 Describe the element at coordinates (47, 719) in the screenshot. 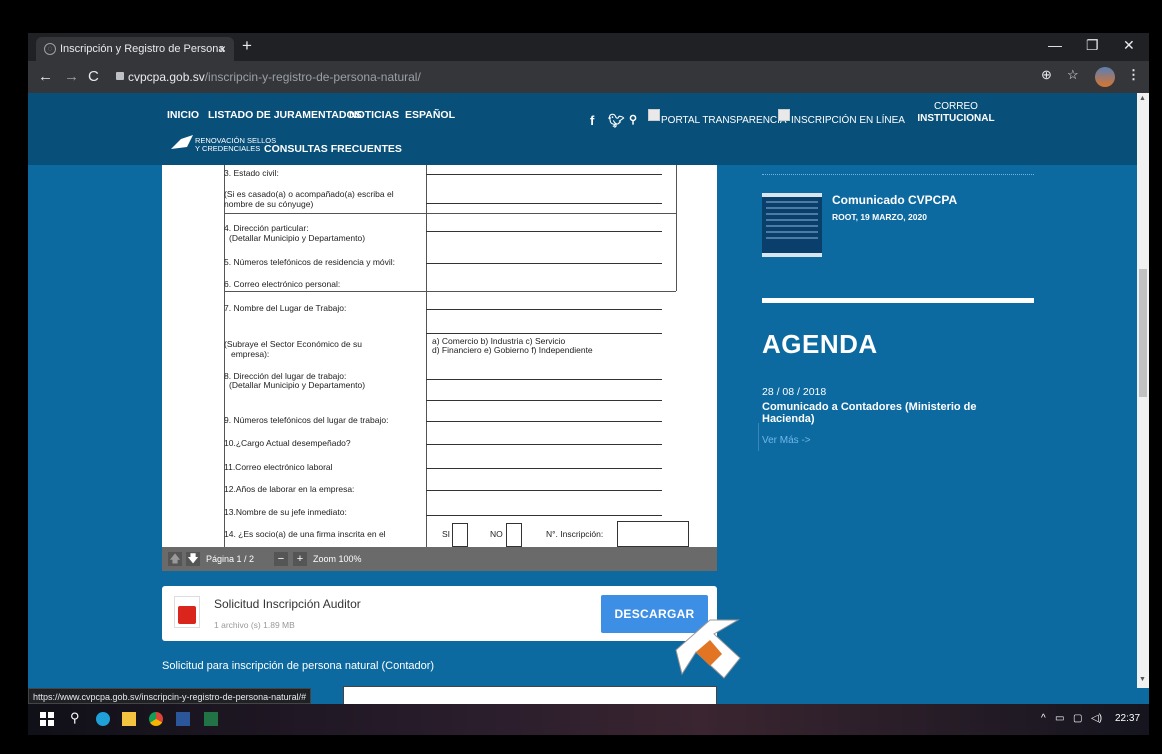

I see `windows-start-icon` at that location.